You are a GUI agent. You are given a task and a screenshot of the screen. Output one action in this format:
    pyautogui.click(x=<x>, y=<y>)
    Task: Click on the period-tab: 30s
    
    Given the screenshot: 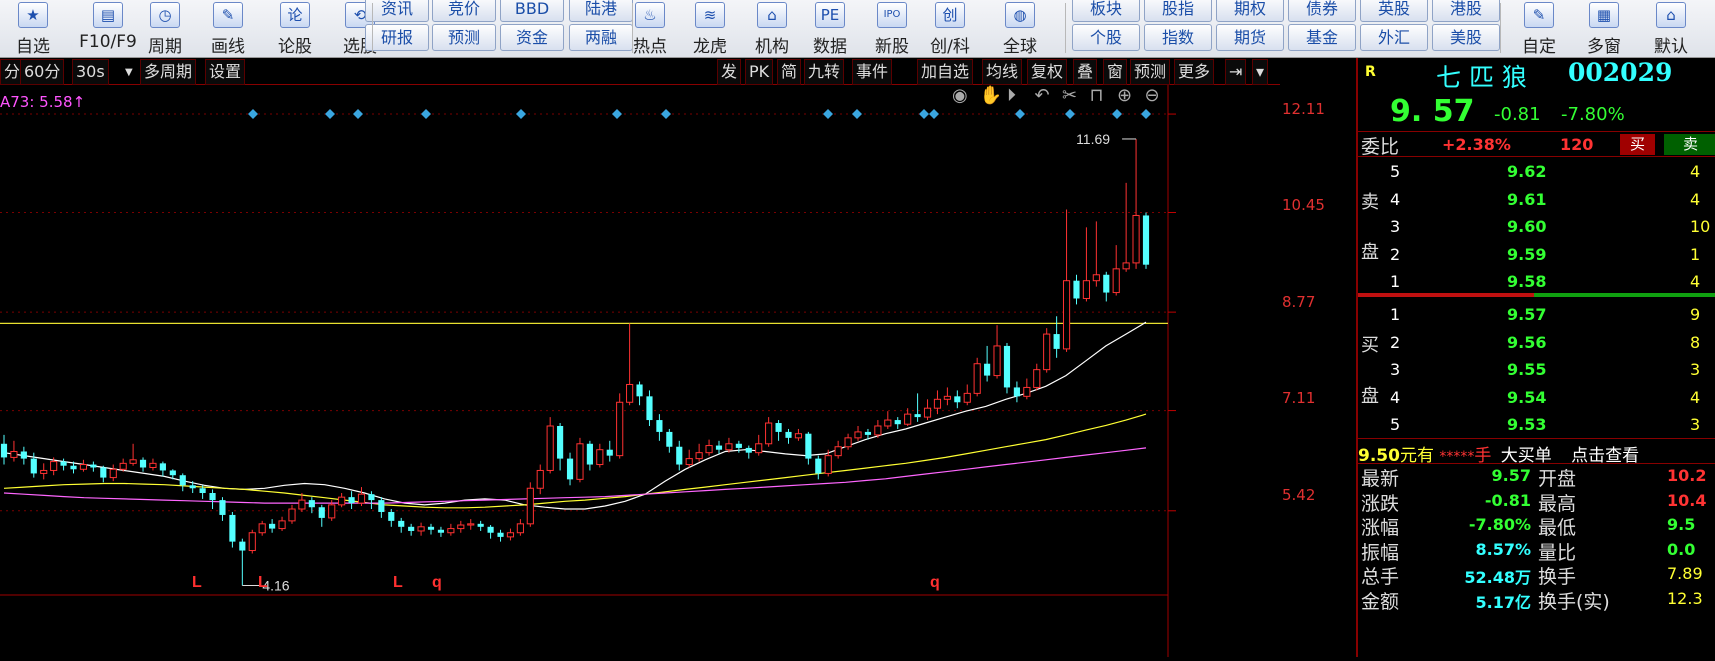 What is the action you would take?
    pyautogui.click(x=90, y=72)
    